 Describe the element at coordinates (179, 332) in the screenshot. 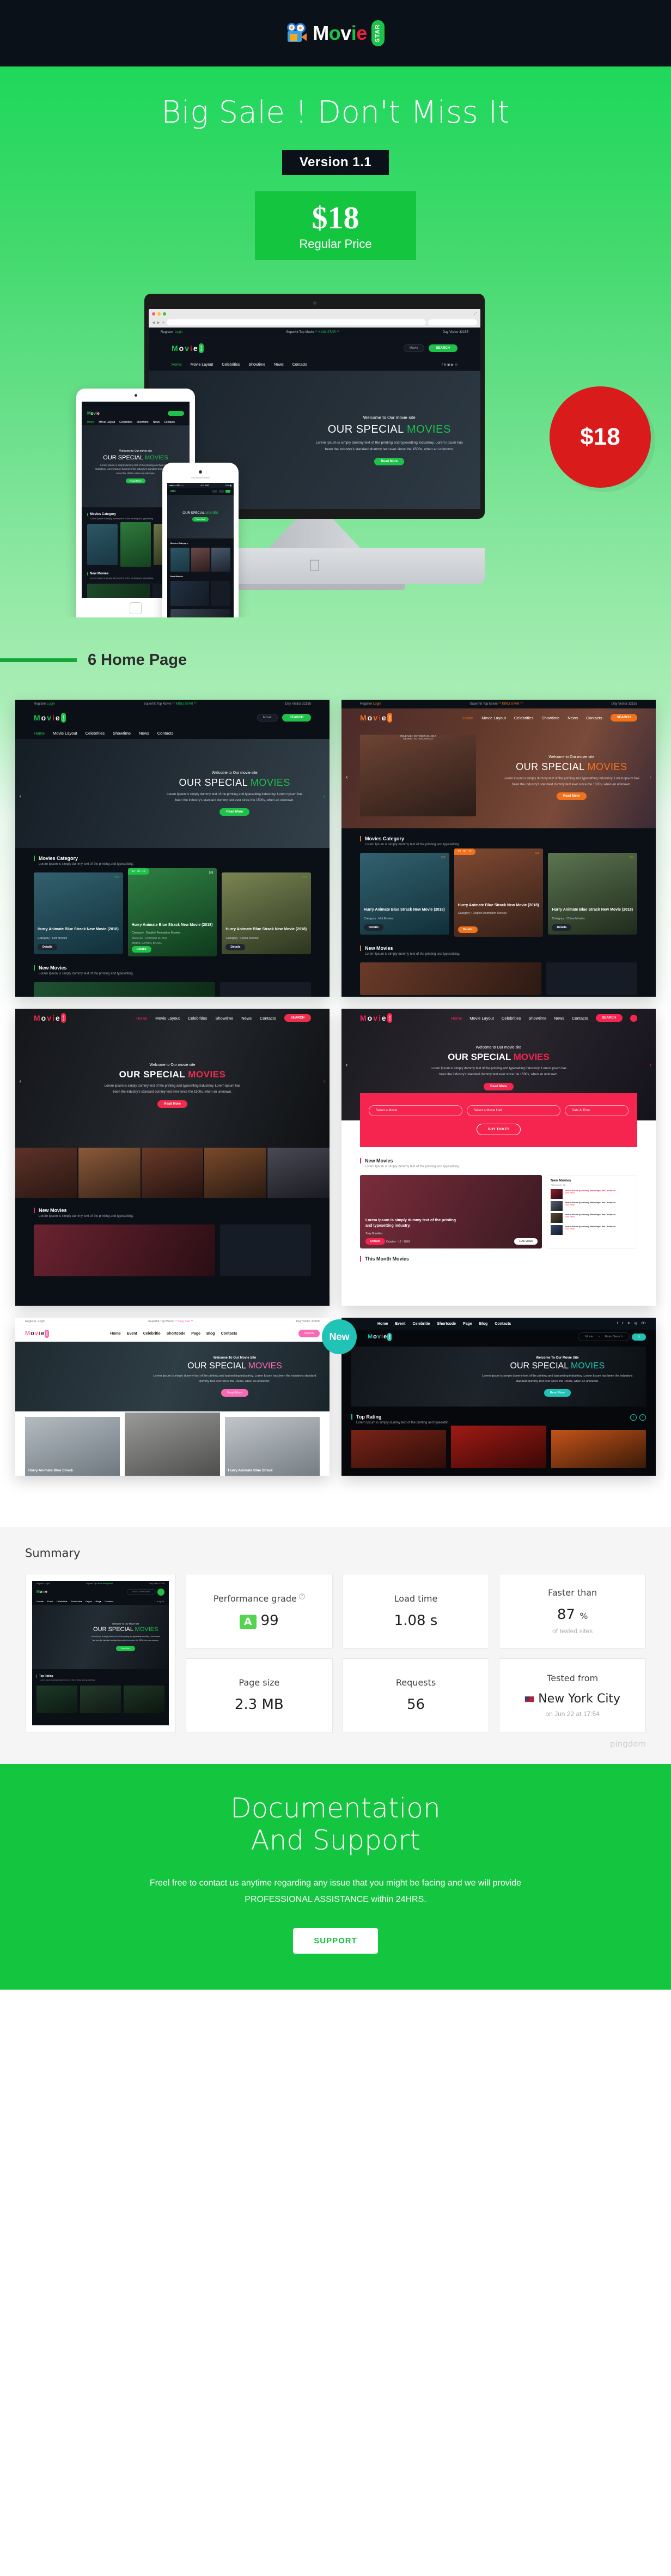

I see `preview-login-link: Login` at that location.